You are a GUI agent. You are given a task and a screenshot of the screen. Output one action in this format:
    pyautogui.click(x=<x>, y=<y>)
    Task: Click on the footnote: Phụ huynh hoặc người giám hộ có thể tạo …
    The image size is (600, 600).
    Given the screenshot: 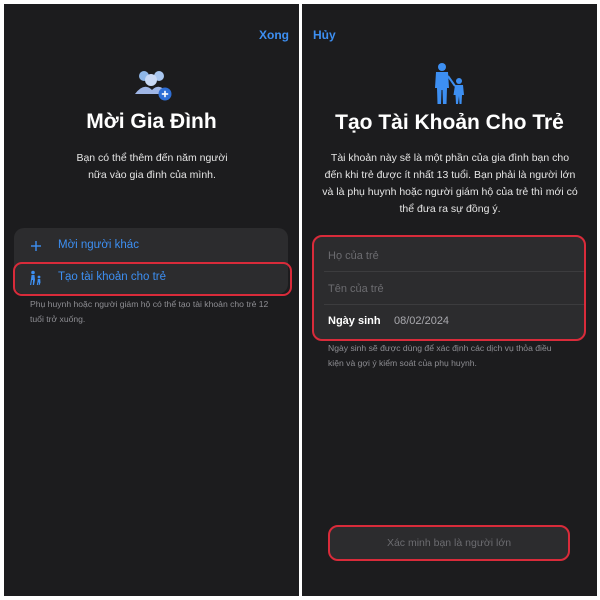 What is the action you would take?
    pyautogui.click(x=149, y=311)
    